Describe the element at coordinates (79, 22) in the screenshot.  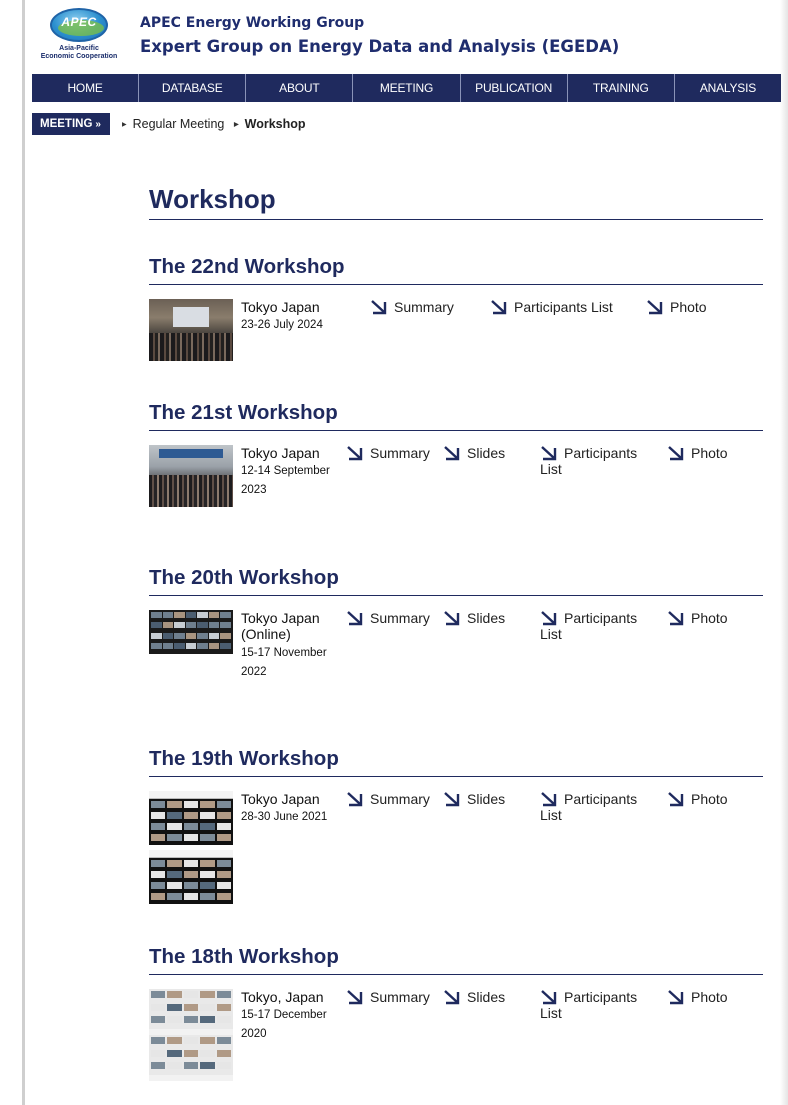
I see `apec-logo-text: APEC` at that location.